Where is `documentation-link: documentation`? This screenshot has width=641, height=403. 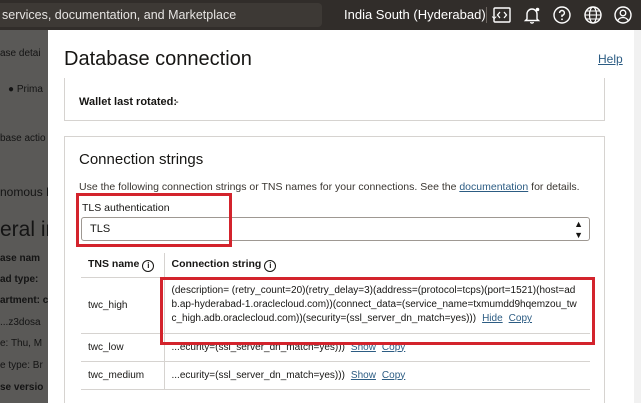
documentation-link: documentation is located at coordinates (493, 187).